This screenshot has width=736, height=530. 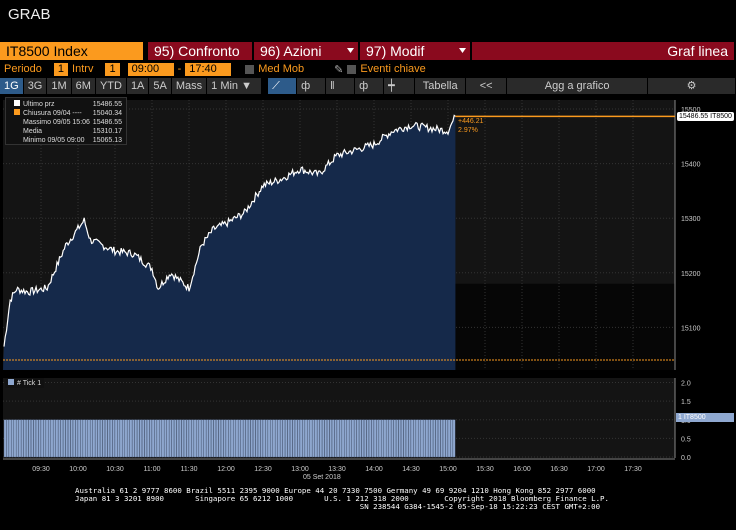 What do you see at coordinates (471, 121) in the screenshot?
I see `change-abs: +446.21` at bounding box center [471, 121].